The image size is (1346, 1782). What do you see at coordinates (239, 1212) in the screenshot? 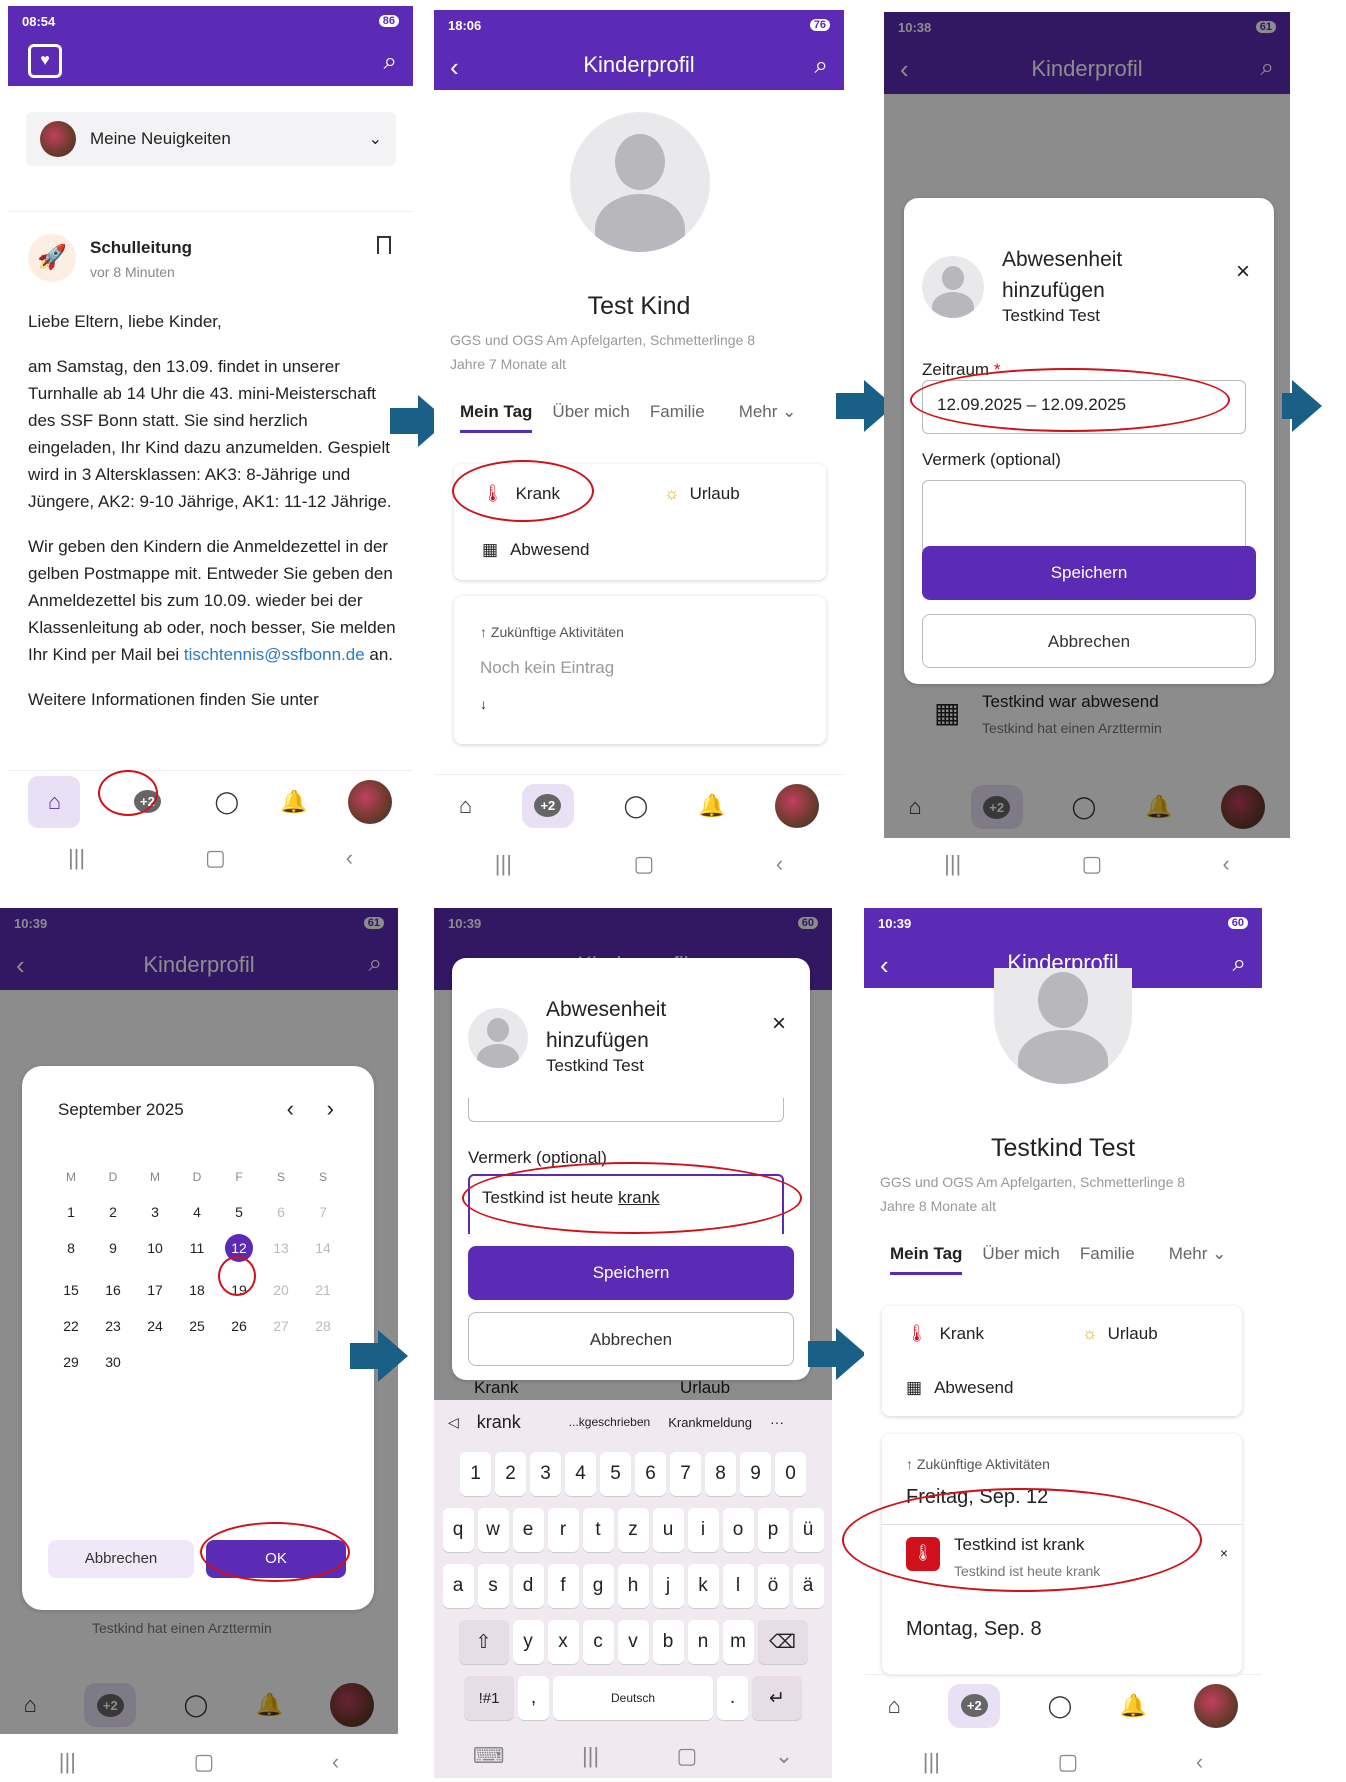
I see `calendar-day: 5` at bounding box center [239, 1212].